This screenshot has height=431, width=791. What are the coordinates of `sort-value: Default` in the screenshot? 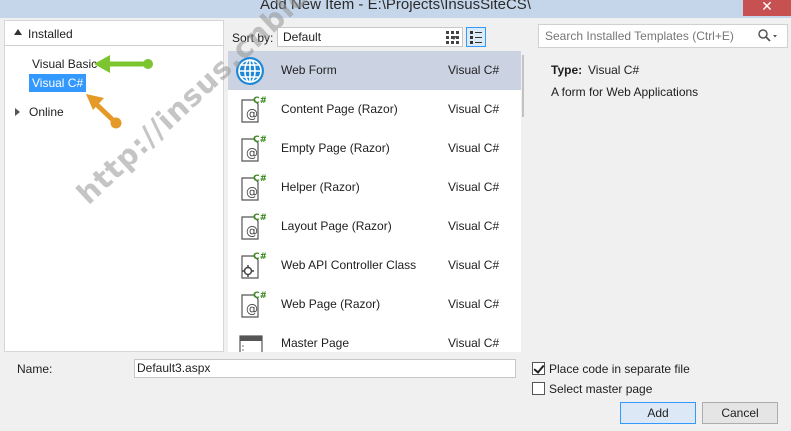 It's located at (302, 37).